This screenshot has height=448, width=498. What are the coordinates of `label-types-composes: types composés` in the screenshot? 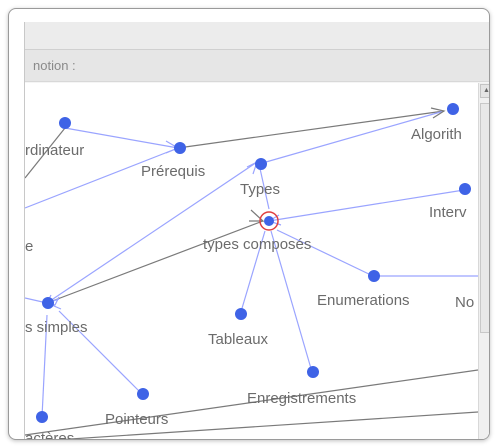 It's located at (257, 244).